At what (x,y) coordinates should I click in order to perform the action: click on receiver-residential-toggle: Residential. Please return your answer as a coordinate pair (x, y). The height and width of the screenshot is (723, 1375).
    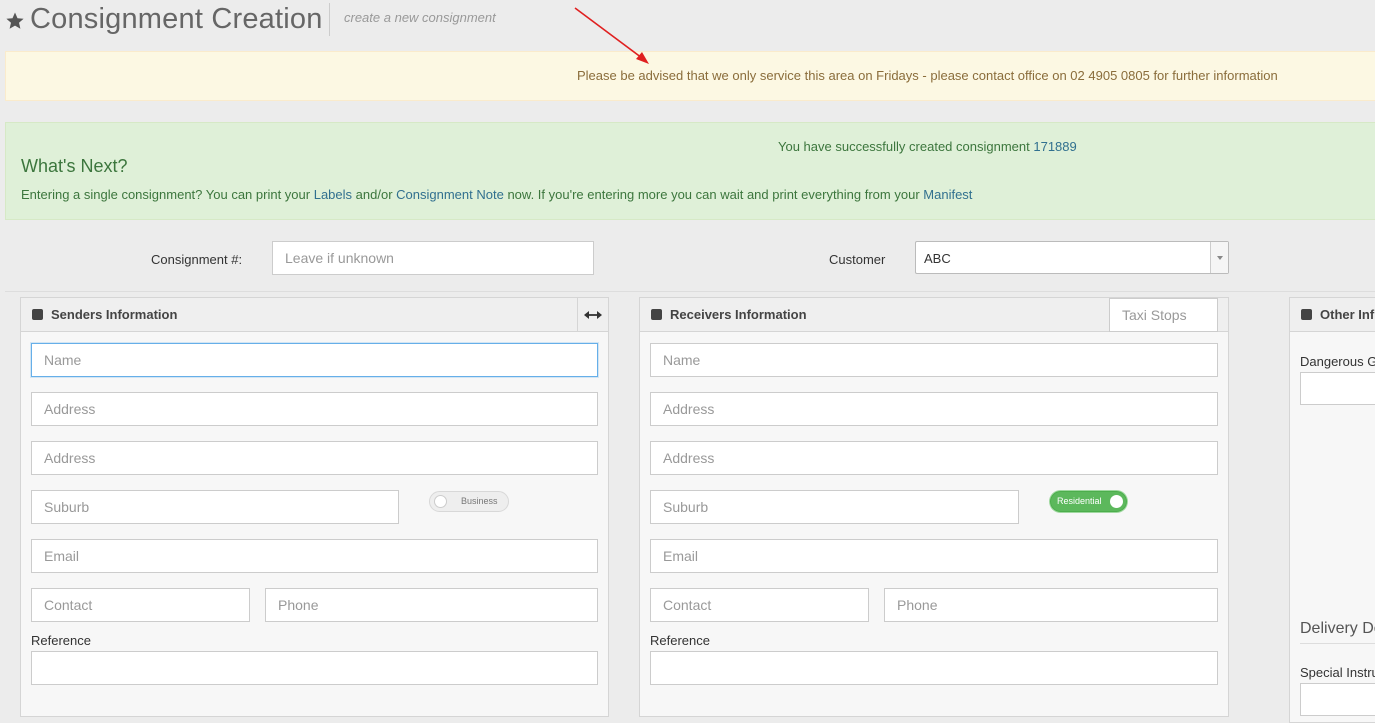
    Looking at the image, I should click on (1088, 501).